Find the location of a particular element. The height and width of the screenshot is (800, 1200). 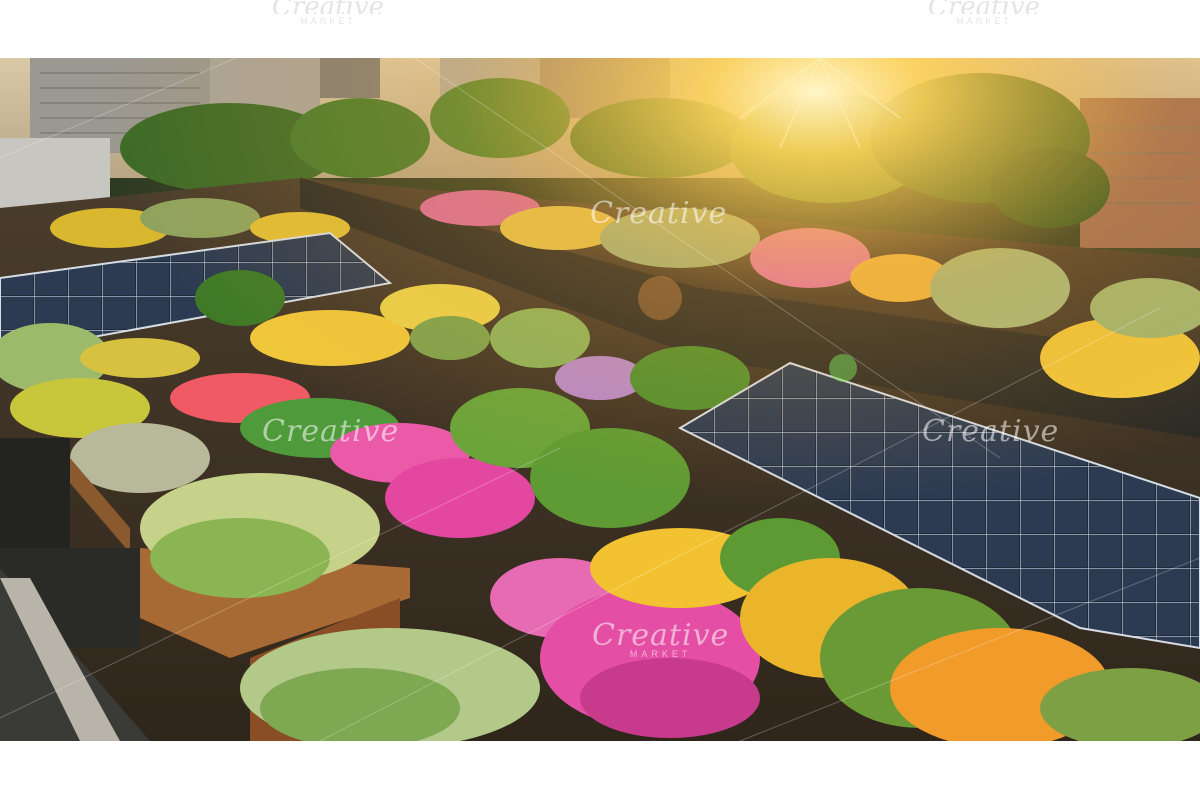

watermark-overlay: Creative MARKET is located at coordinates (660, 638).